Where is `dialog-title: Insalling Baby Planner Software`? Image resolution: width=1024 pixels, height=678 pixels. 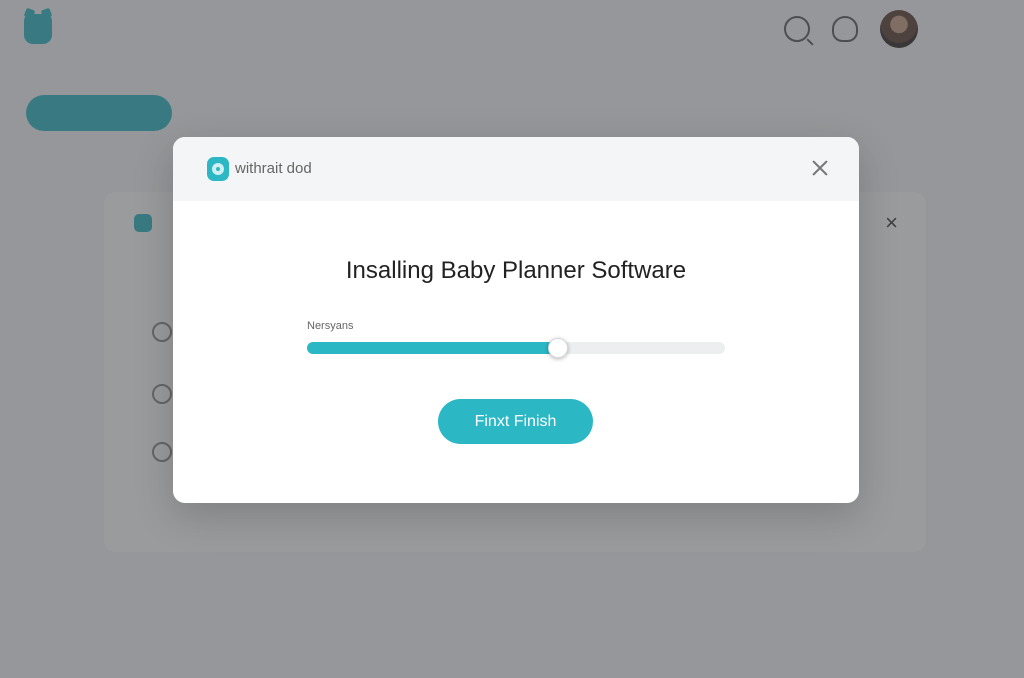
dialog-title: Insalling Baby Planner Software is located at coordinates (516, 270).